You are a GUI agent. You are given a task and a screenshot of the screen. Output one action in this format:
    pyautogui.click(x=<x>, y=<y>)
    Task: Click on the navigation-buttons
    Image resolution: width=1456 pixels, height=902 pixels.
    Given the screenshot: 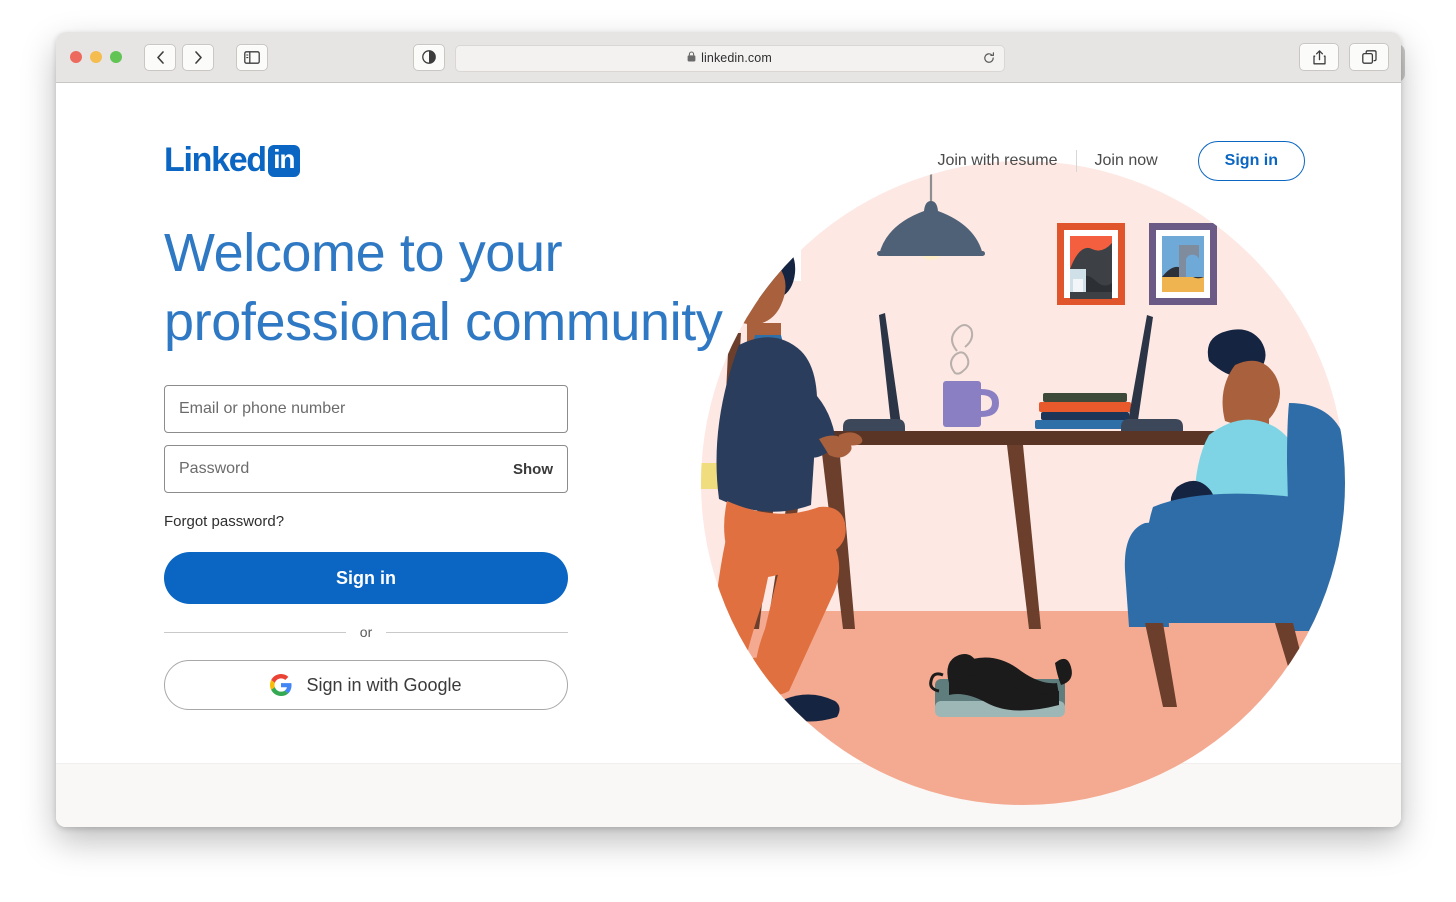 What is the action you would take?
    pyautogui.click(x=179, y=57)
    